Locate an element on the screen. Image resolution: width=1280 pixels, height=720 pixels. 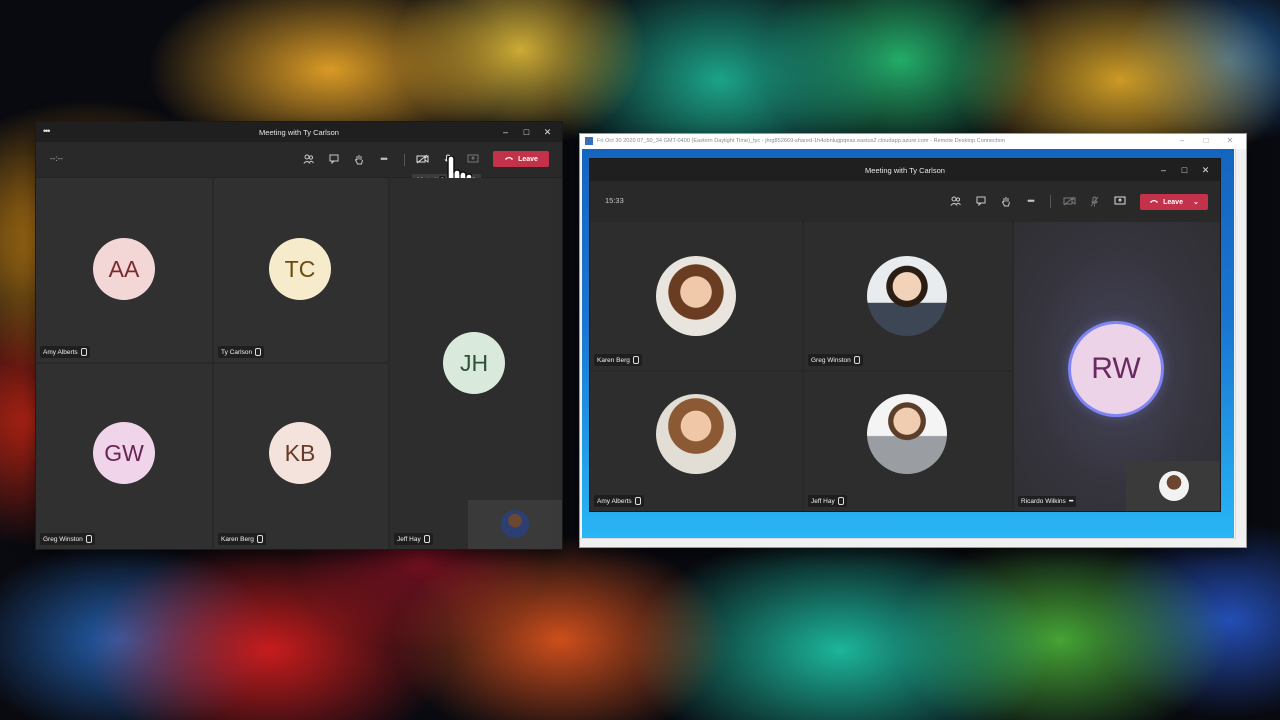
av-controls is located at coordinates (1094, 201).